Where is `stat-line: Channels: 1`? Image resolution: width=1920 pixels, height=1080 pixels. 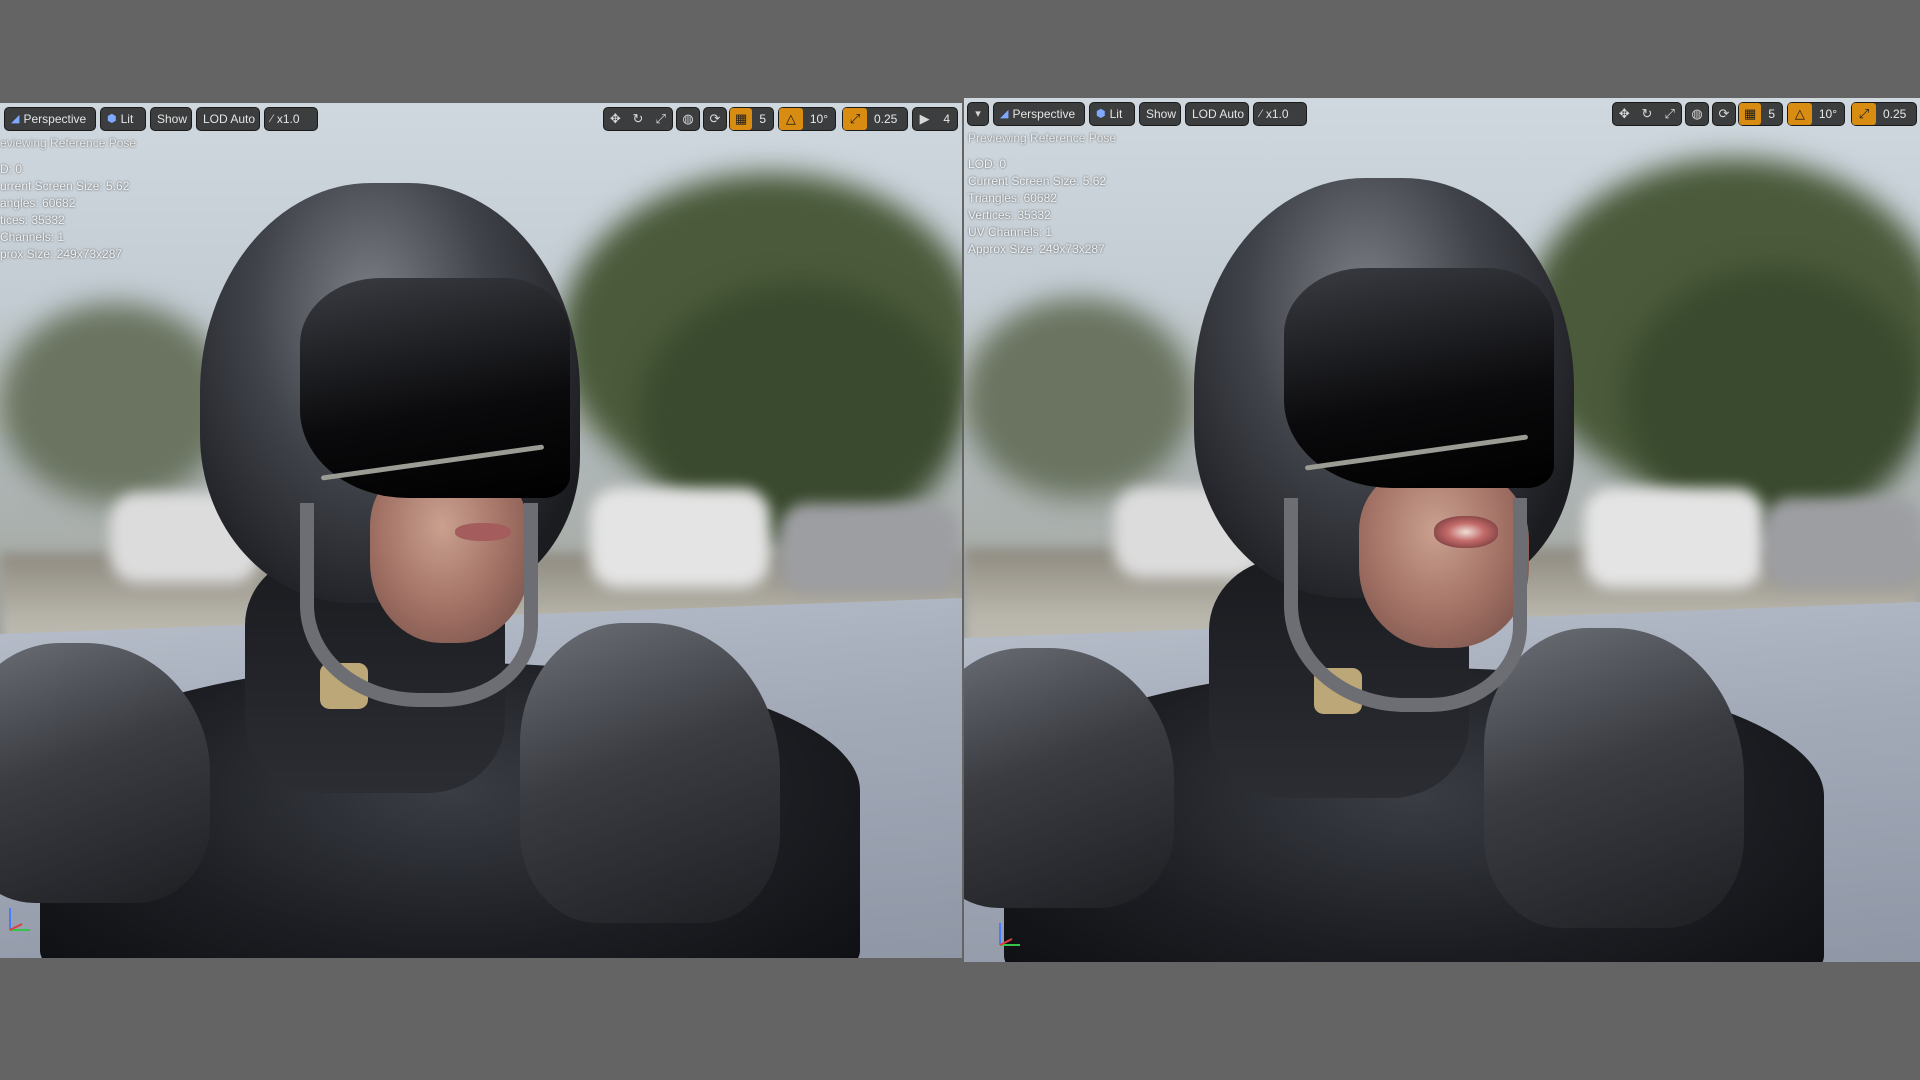
stat-line: Channels: 1 is located at coordinates (32, 237).